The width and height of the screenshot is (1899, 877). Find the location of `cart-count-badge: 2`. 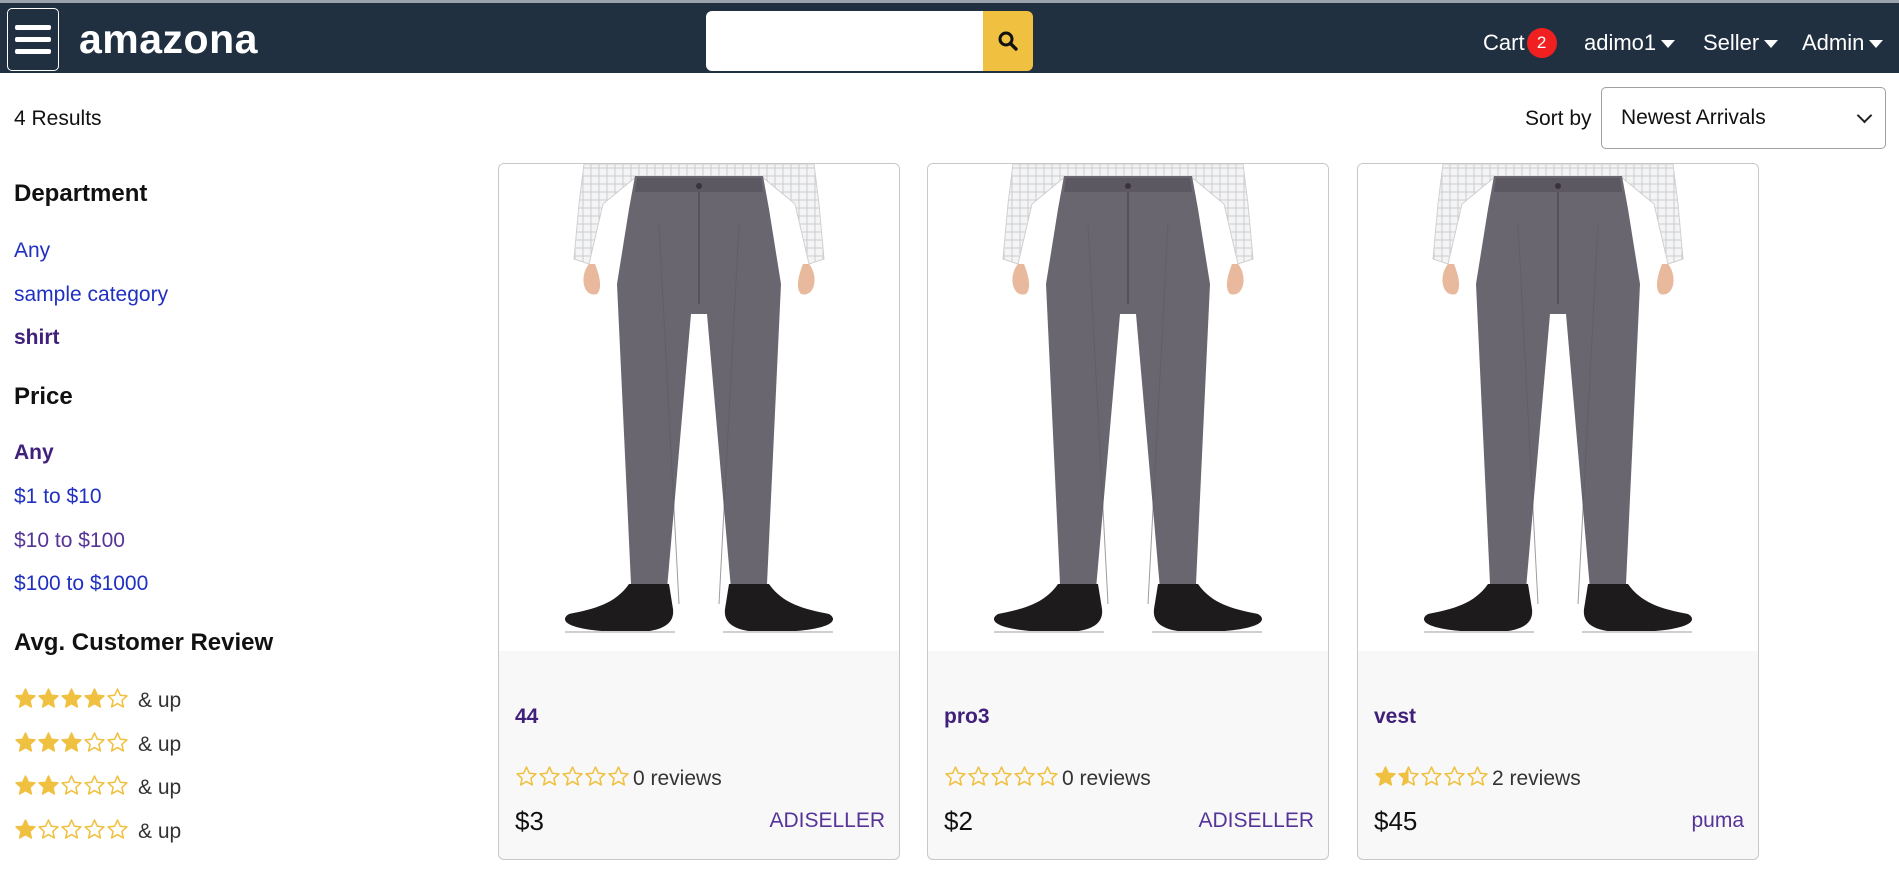

cart-count-badge: 2 is located at coordinates (1541, 43).